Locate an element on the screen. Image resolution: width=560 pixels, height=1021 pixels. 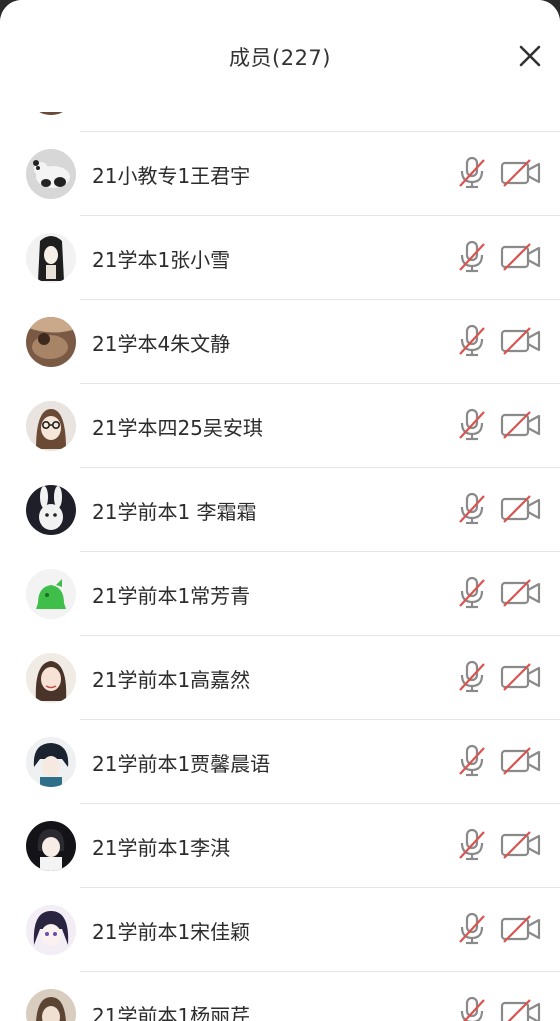
member-name: 21学前本1常芳青 is located at coordinates (171, 596).